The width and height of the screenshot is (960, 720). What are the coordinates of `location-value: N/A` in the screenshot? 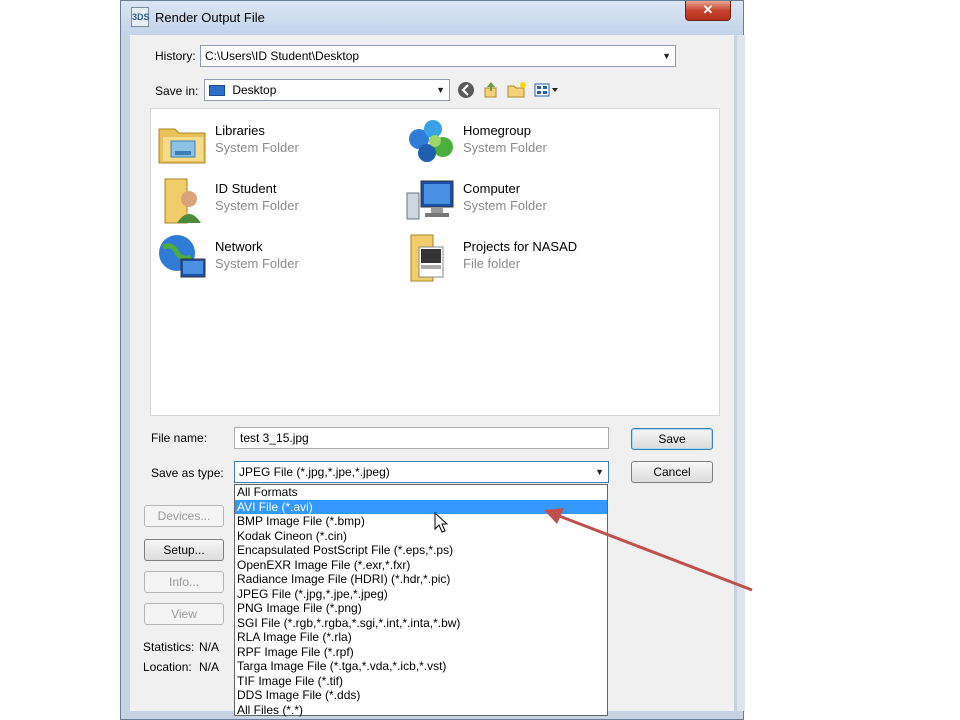 It's located at (209, 667).